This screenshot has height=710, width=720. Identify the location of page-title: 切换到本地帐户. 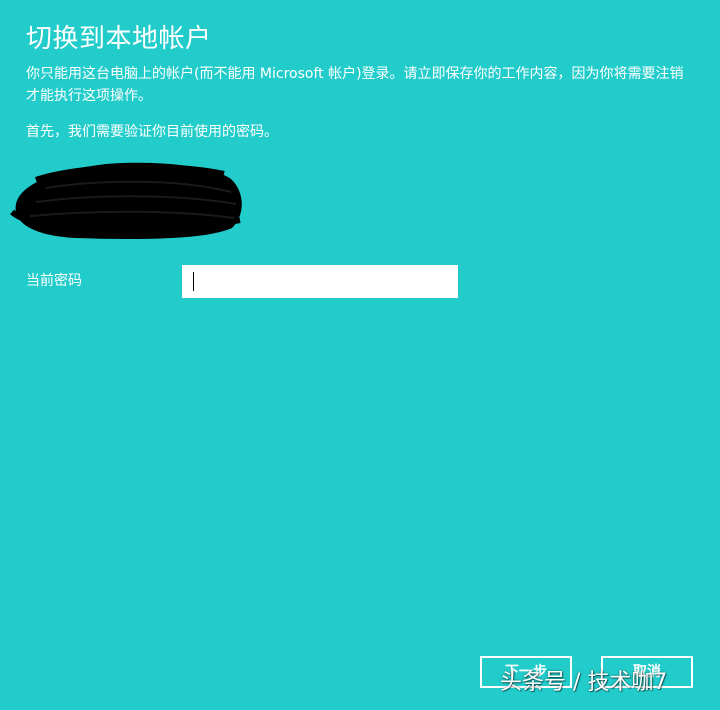
(119, 39).